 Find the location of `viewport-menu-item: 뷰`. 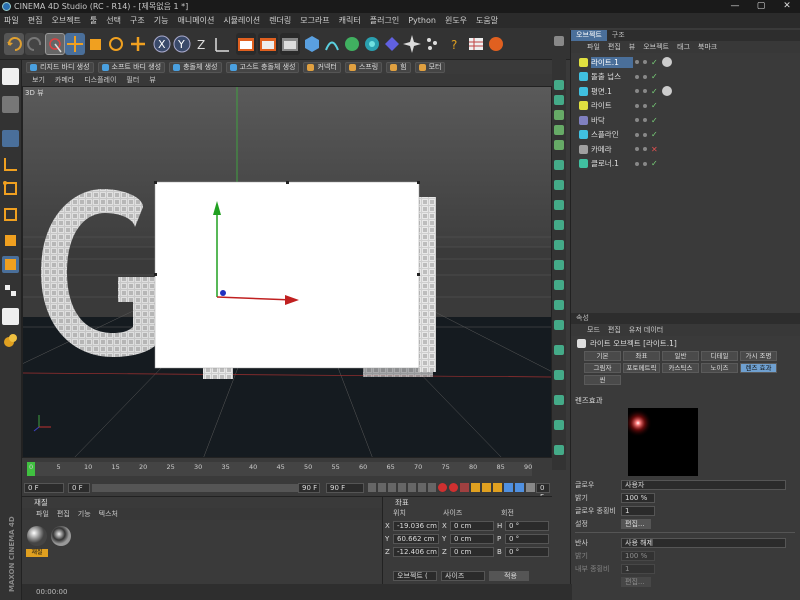

viewport-menu-item: 뷰 is located at coordinates (152, 80).